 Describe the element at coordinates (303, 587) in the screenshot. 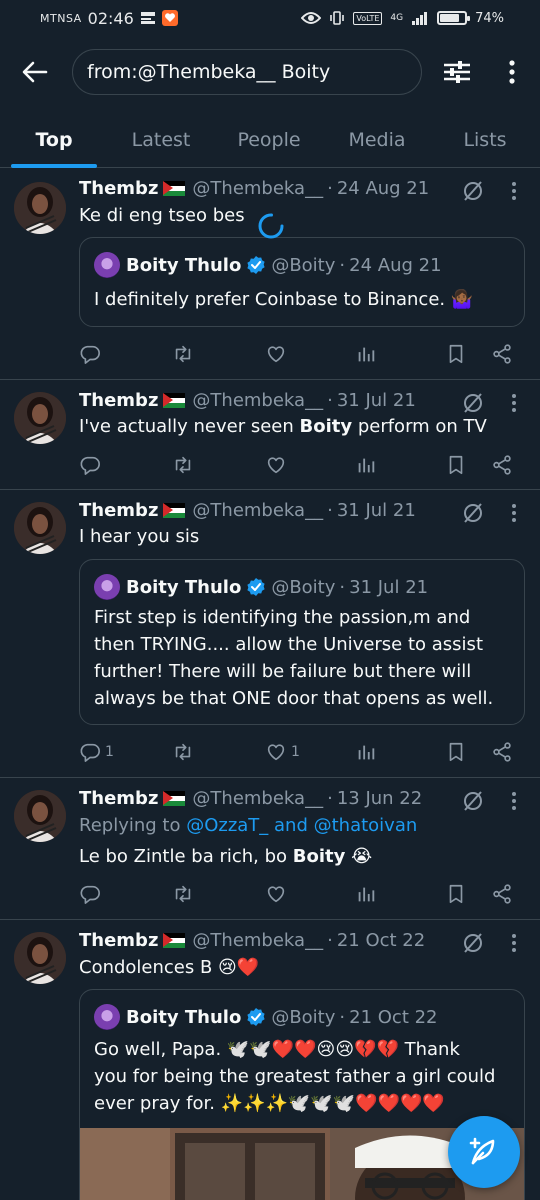

I see `quote-author-handle: @Boity` at that location.